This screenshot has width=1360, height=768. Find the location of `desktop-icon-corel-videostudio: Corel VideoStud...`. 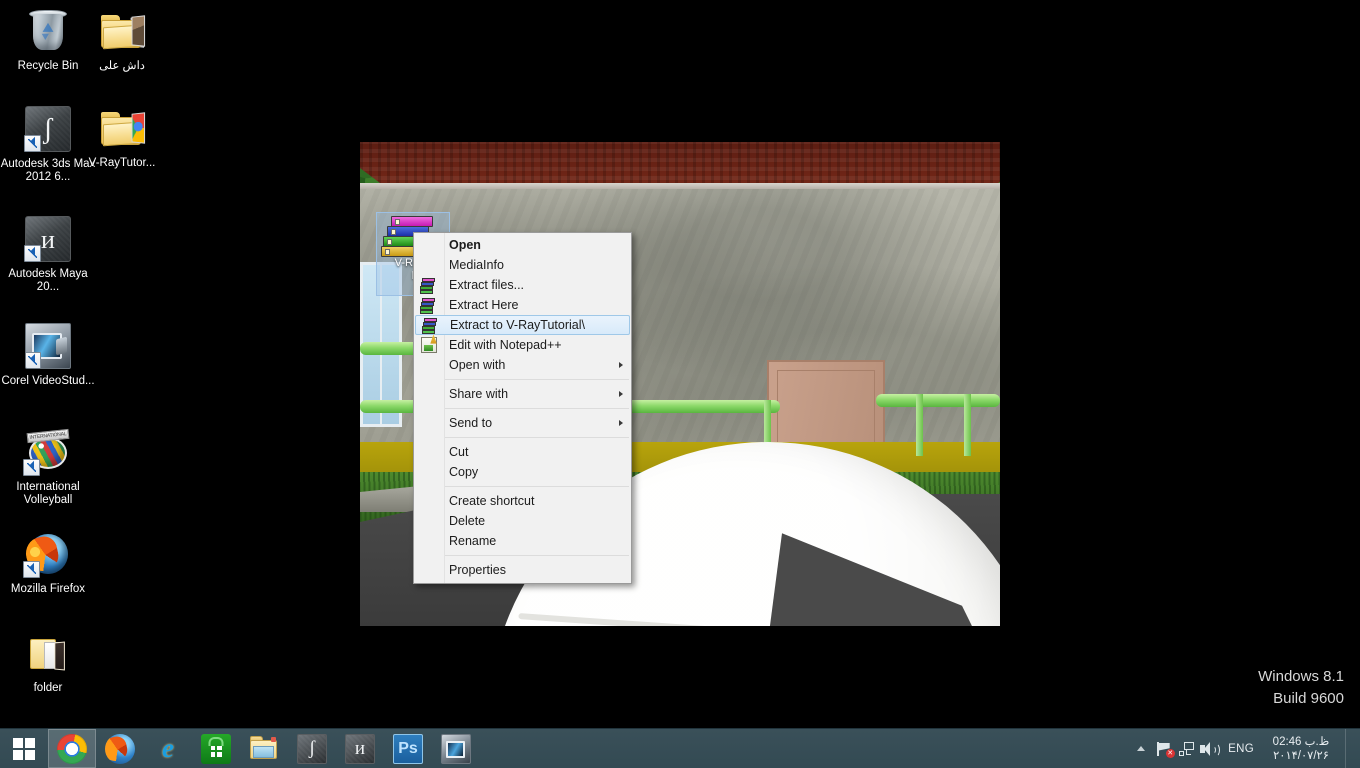

desktop-icon-corel-videostudio: Corel VideoStud... is located at coordinates (48, 355).